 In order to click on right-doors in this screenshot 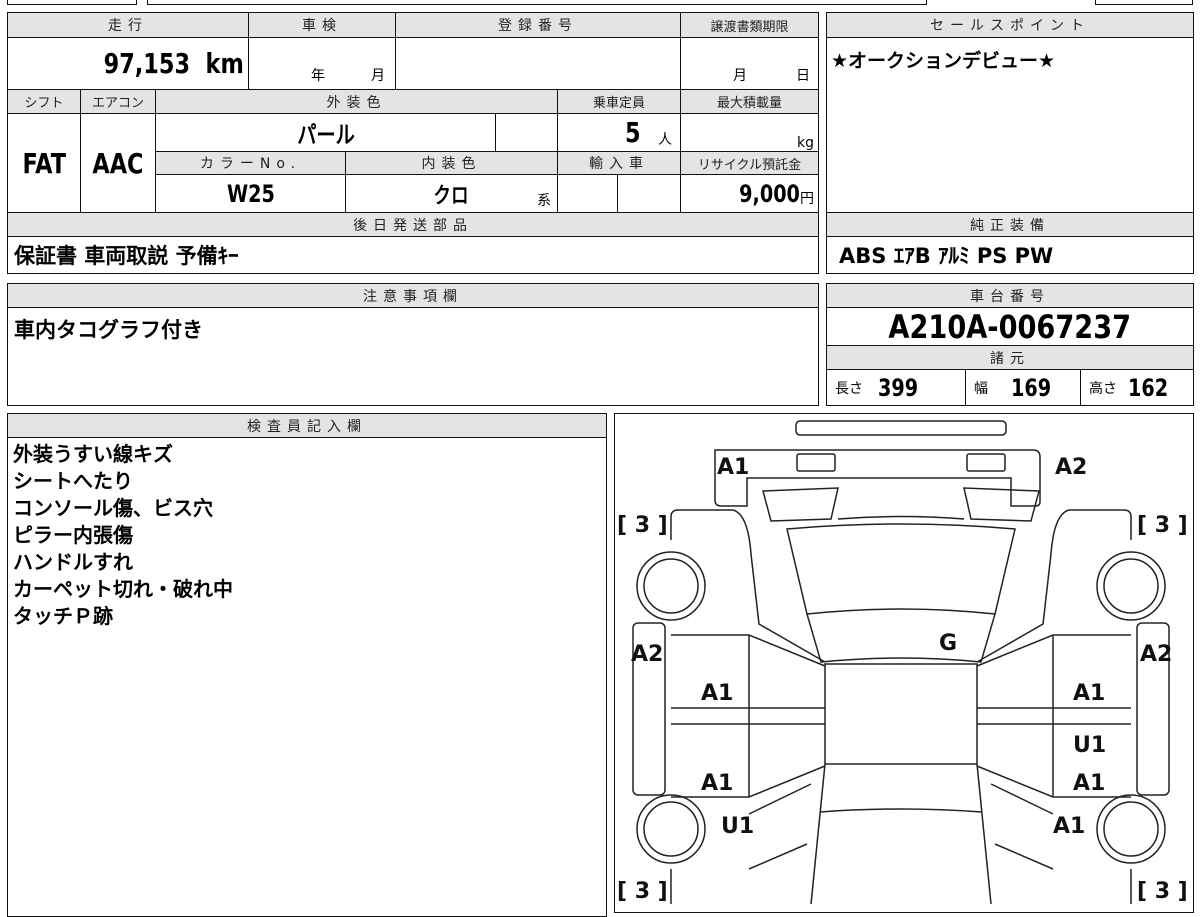, I will do `click(1053, 716)`.